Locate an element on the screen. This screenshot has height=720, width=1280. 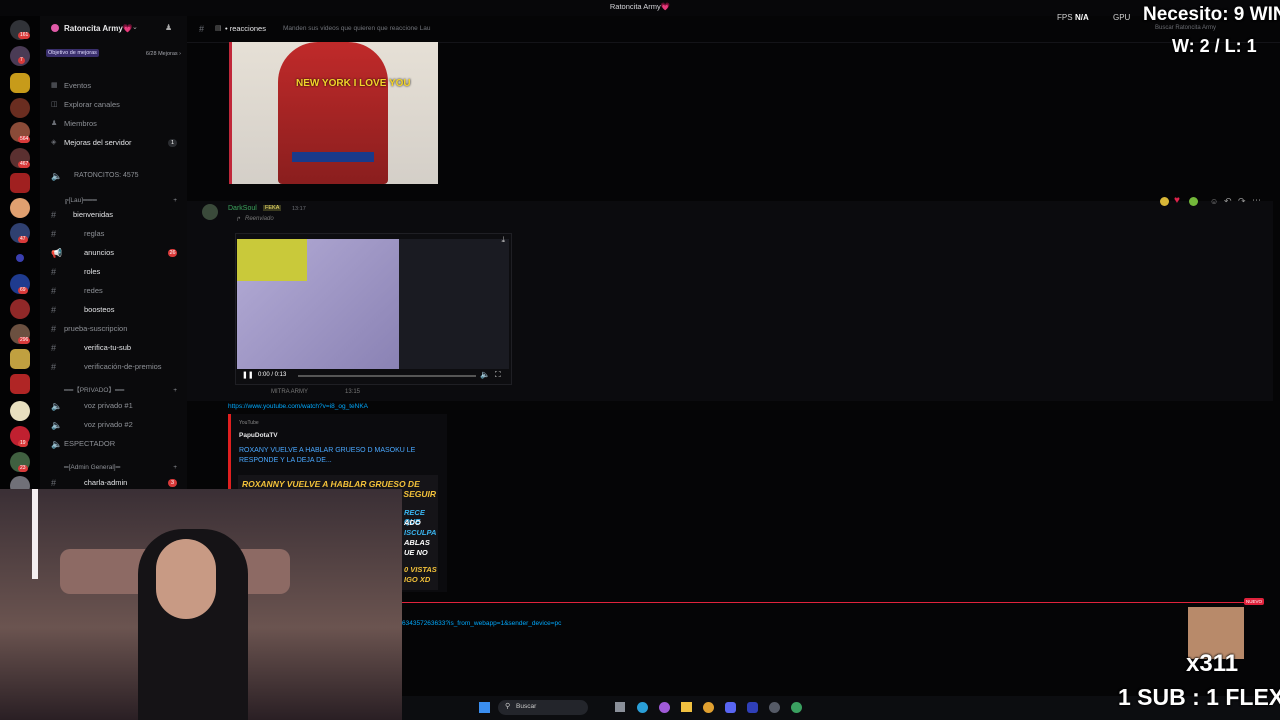
stat-channel: 🔈 RATONCITOS: 4575 is located at coordinates (113, 176).